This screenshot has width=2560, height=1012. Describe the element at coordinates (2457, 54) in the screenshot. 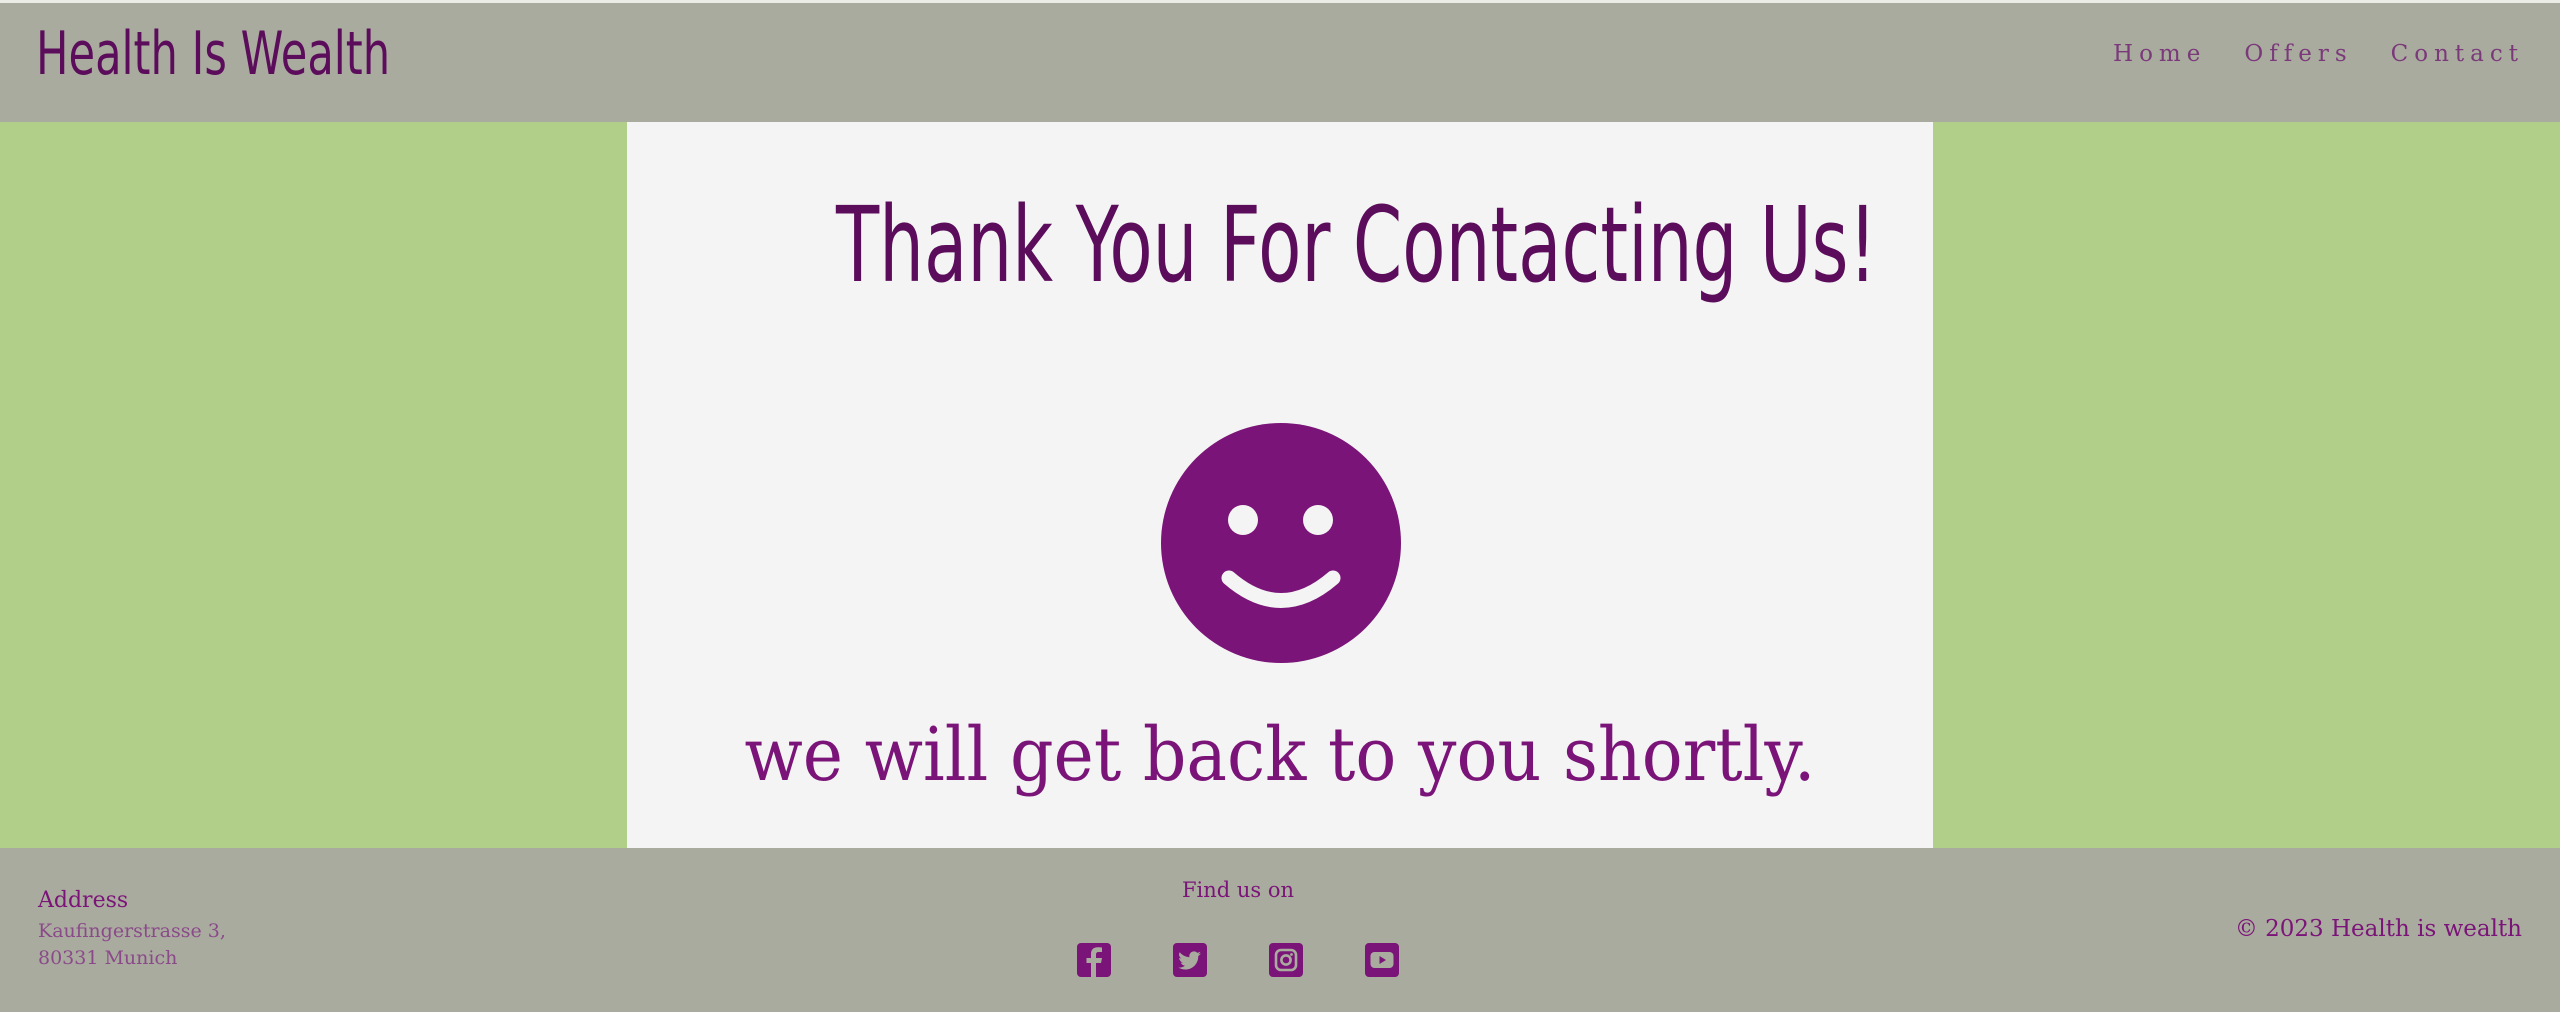

I see `nav-contact: Contact` at that location.